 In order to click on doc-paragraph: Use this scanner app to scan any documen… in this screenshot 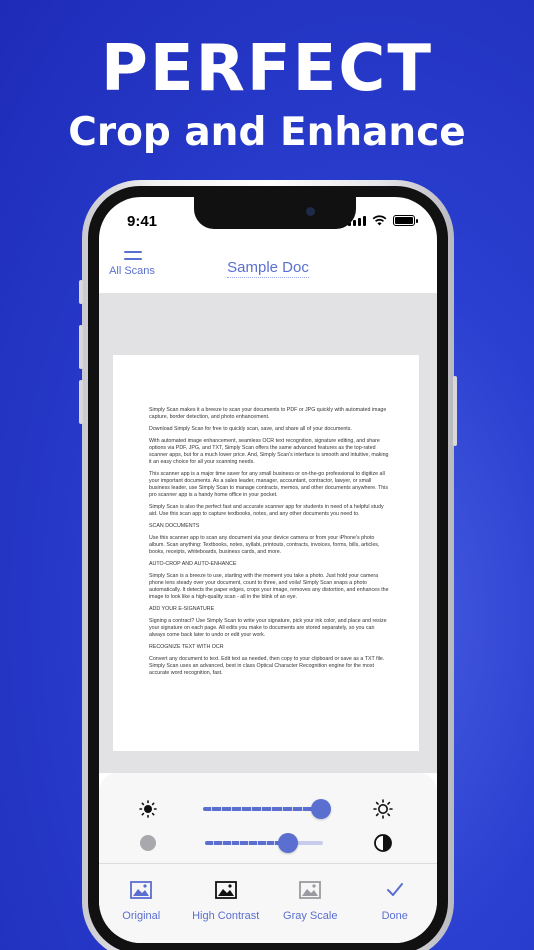, I will do `click(264, 545)`.